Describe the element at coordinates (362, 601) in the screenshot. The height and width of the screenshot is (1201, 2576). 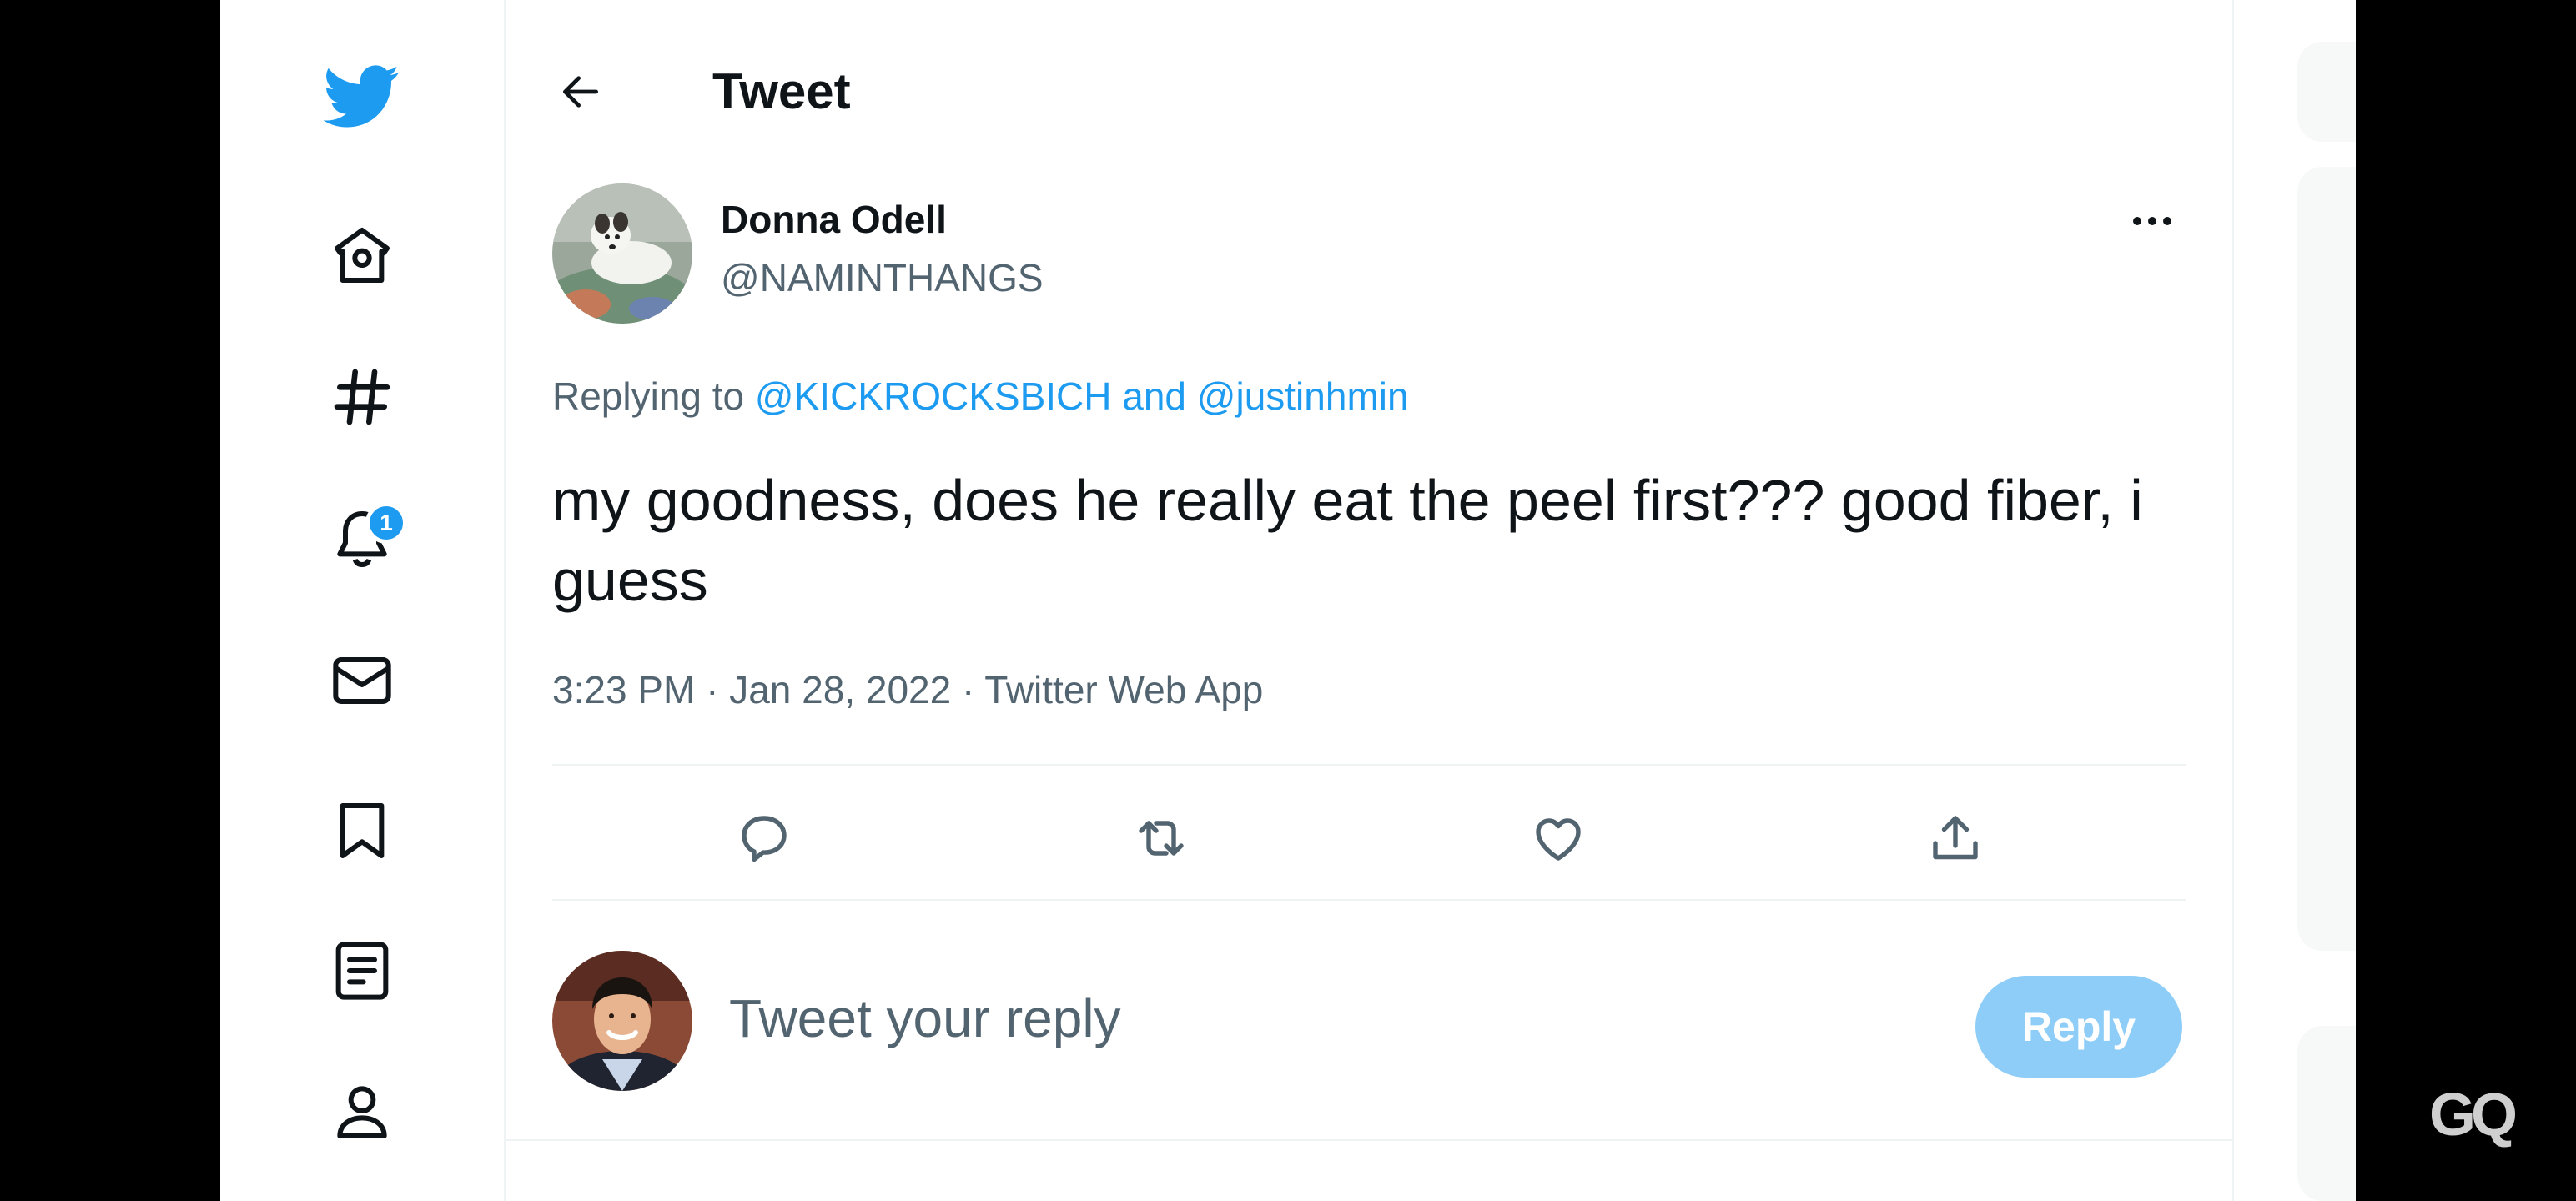
I see `sidebar-nav: 1` at that location.